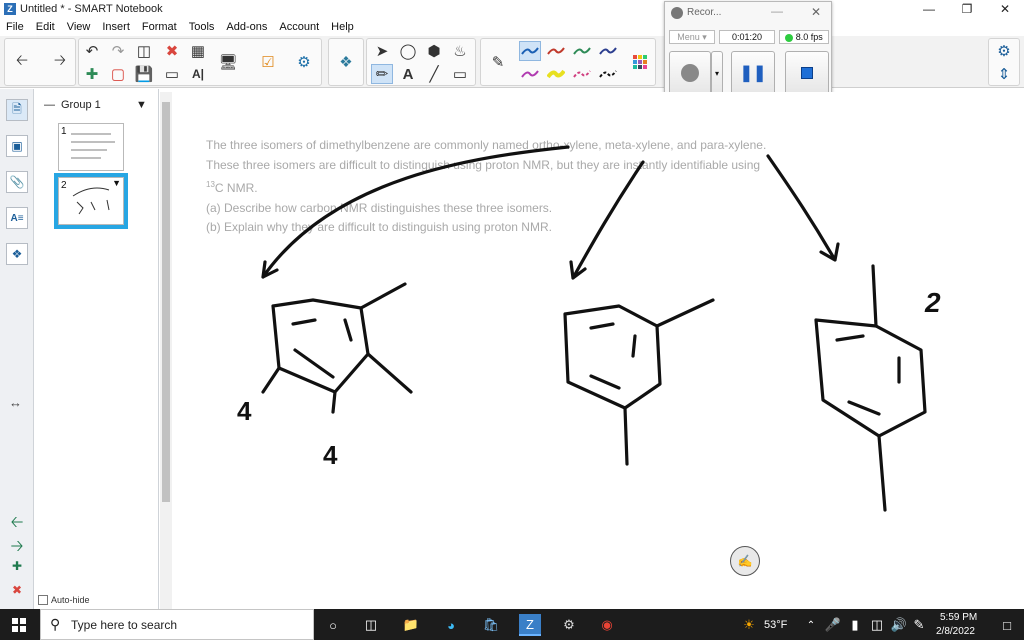 This screenshot has height=640, width=1024. I want to click on color-palette-icon, so click(640, 62).